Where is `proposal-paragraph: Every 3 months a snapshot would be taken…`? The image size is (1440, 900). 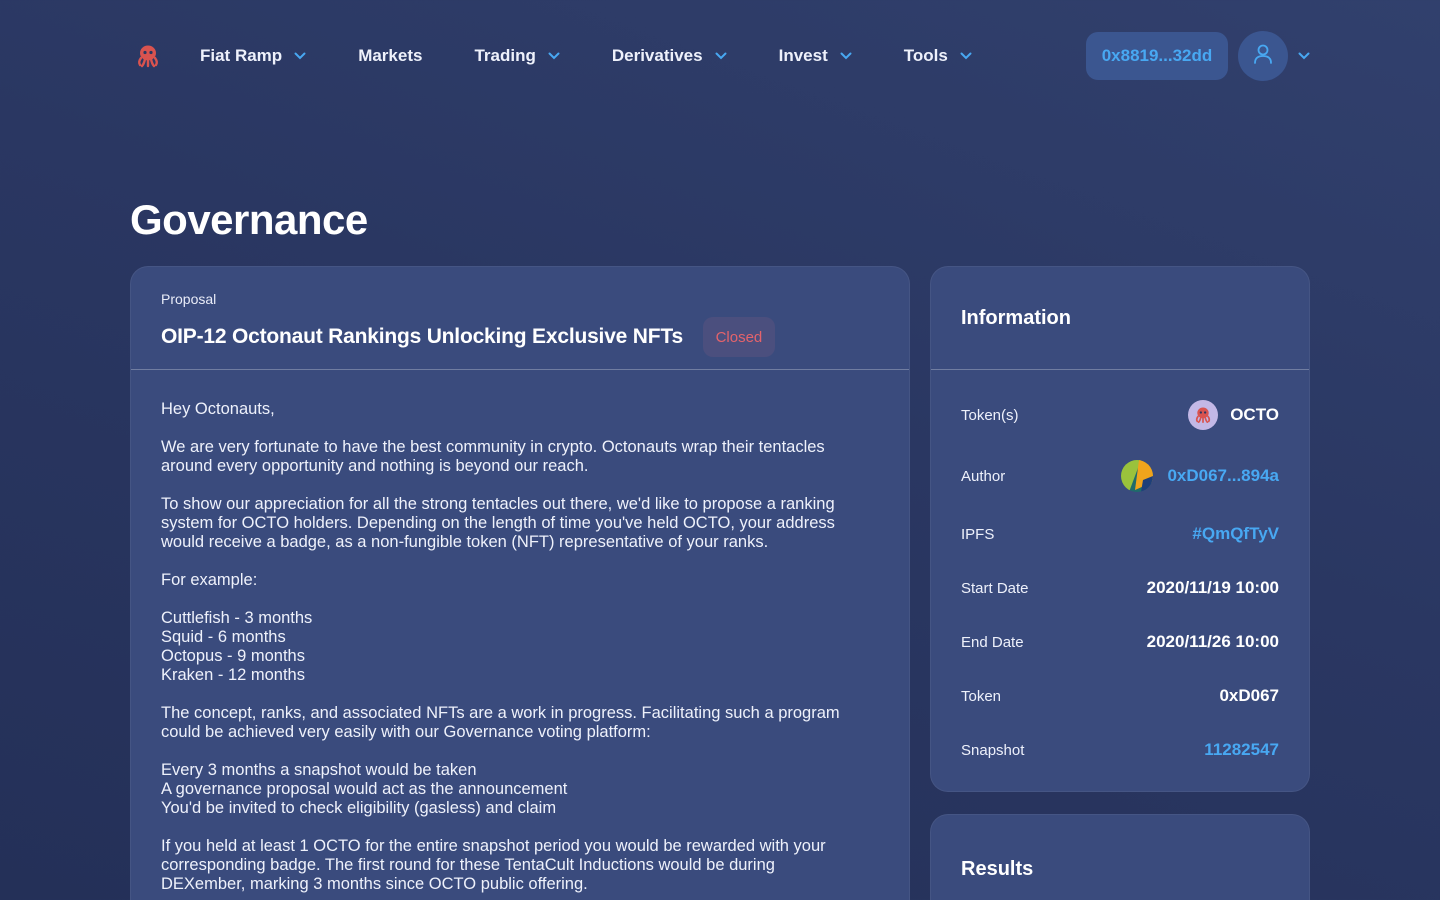
proposal-paragraph: Every 3 months a snapshot would be taken… is located at coordinates (364, 789).